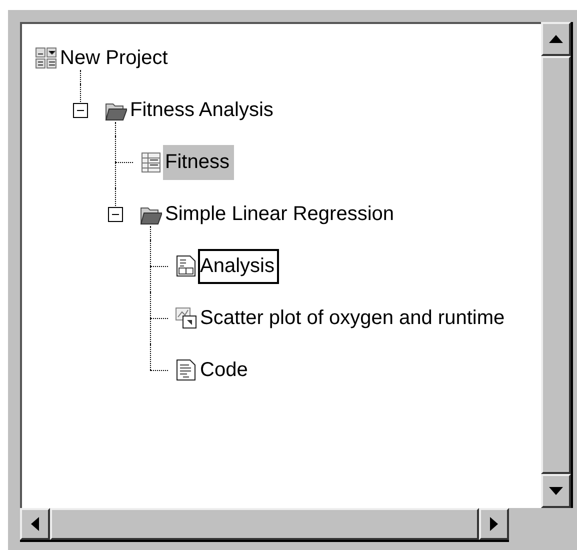  Describe the element at coordinates (225, 370) in the screenshot. I see `tree-item: Code` at that location.